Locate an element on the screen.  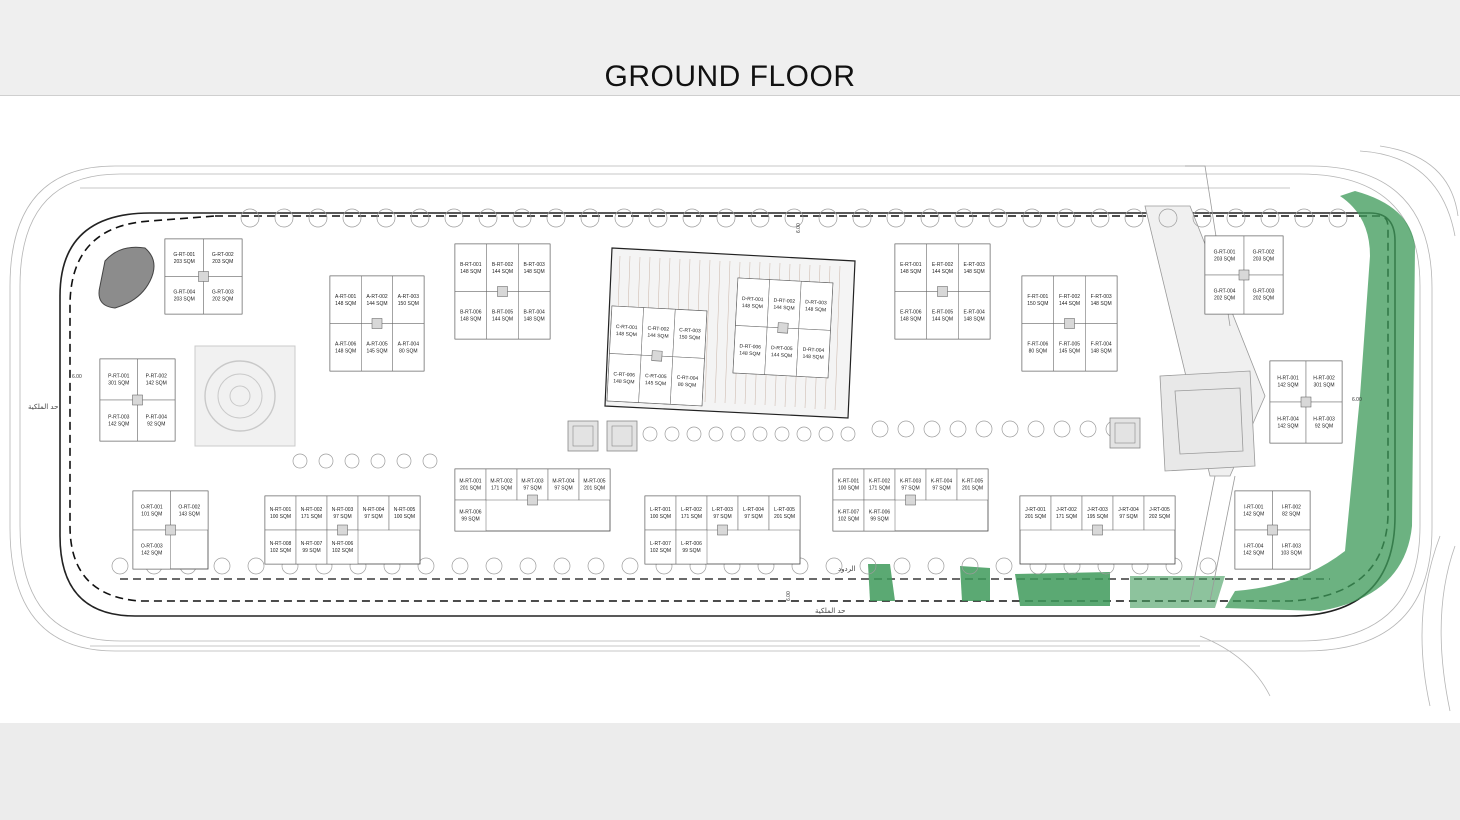
unit-code: L-RT-004 is located at coordinates (753, 510).